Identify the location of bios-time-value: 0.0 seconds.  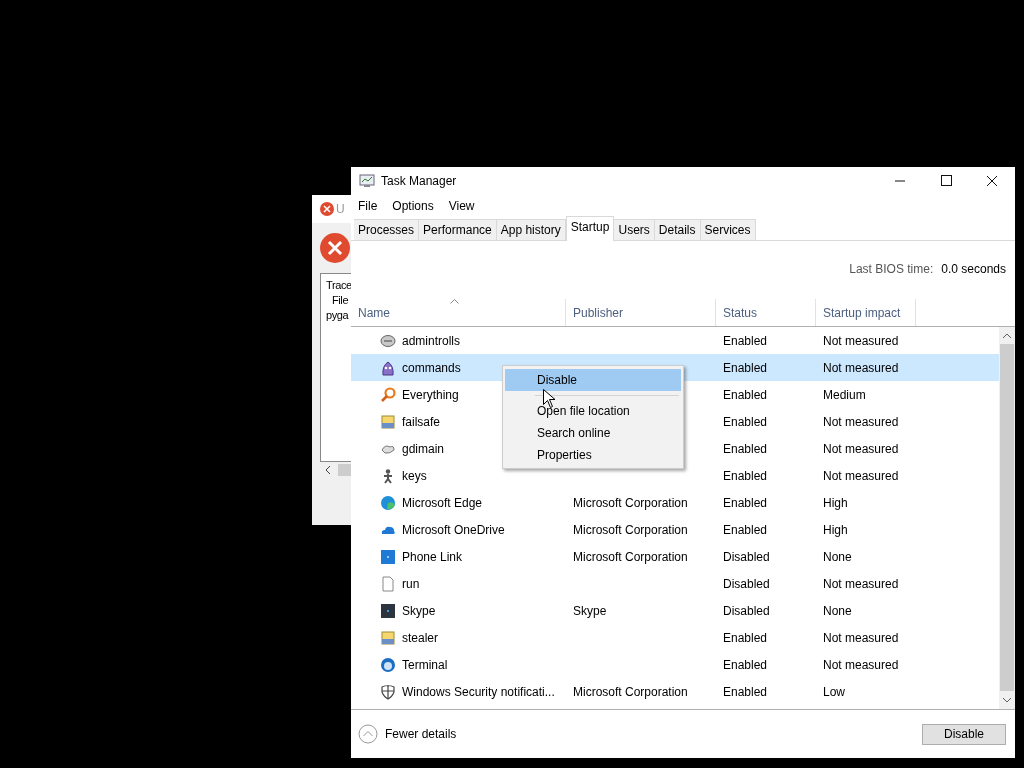
(973, 269).